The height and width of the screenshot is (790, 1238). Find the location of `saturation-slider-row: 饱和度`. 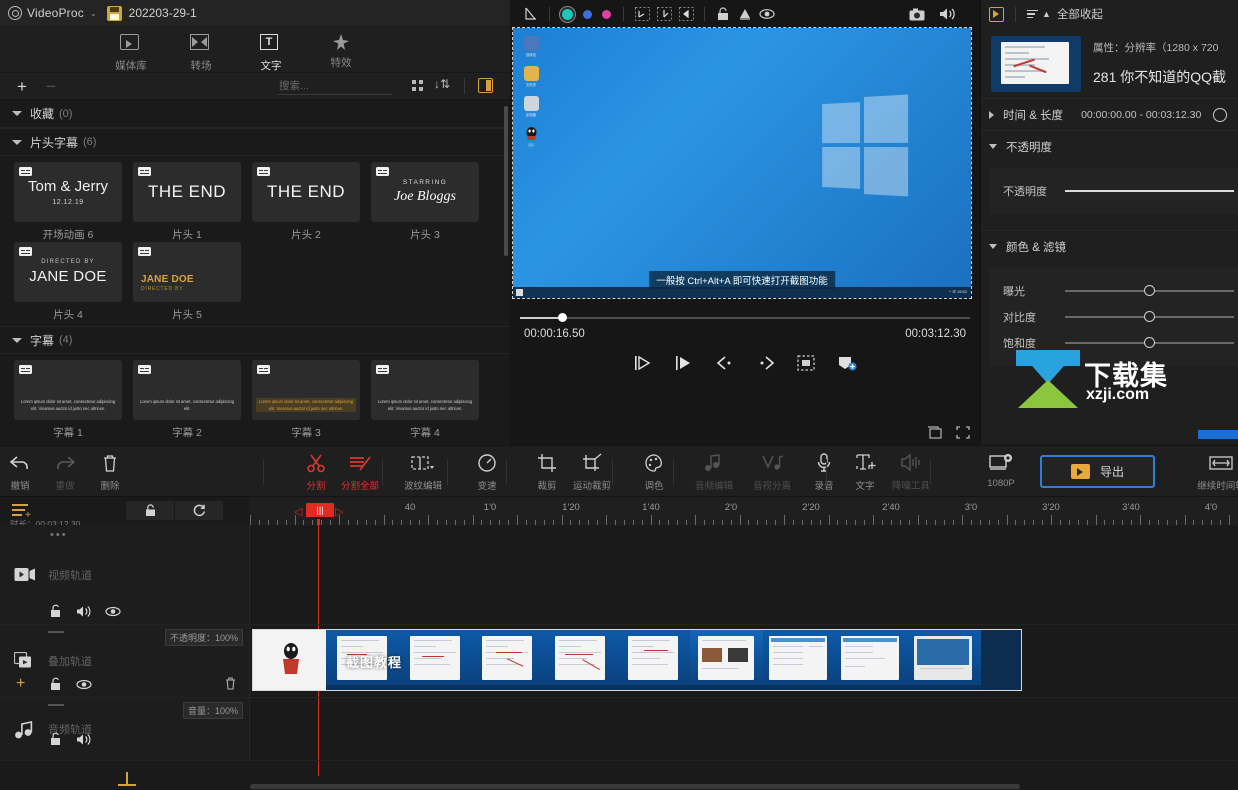

saturation-slider-row: 饱和度 is located at coordinates (1113, 343).